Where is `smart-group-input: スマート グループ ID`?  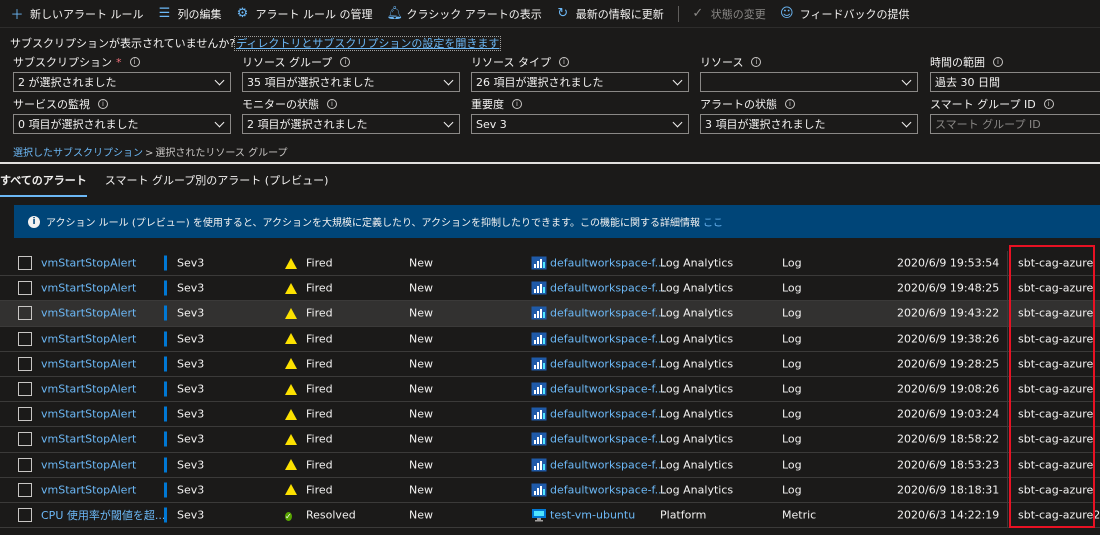
smart-group-input: スマート グループ ID is located at coordinates (1015, 124).